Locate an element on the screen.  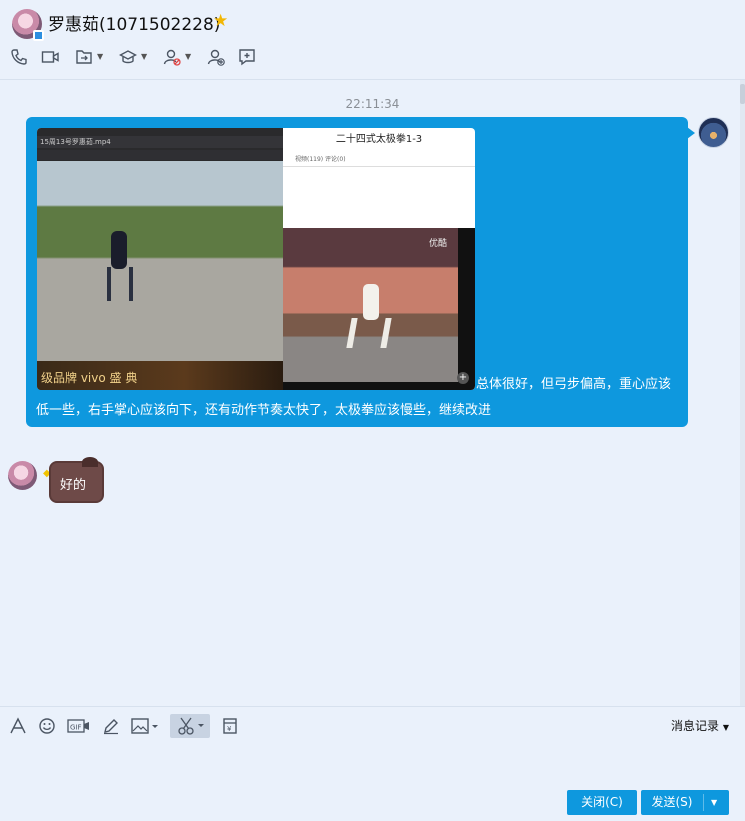
chat-header: 罗惠茹(1071502228) ★ ▼ ▼ ▼ is located at coordinates (372, 40).